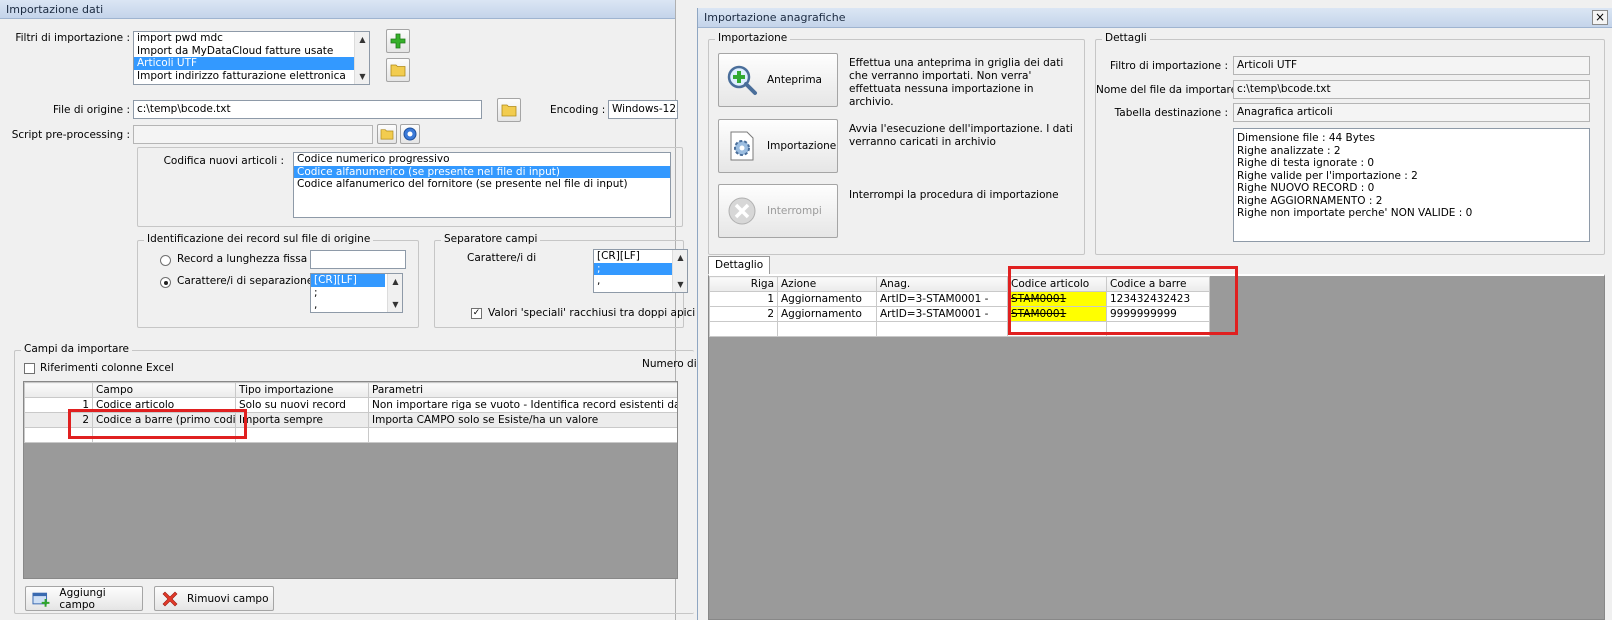 The image size is (1612, 620). Describe the element at coordinates (29, 368) in the screenshot. I see `excel-refs-checkbox` at that location.